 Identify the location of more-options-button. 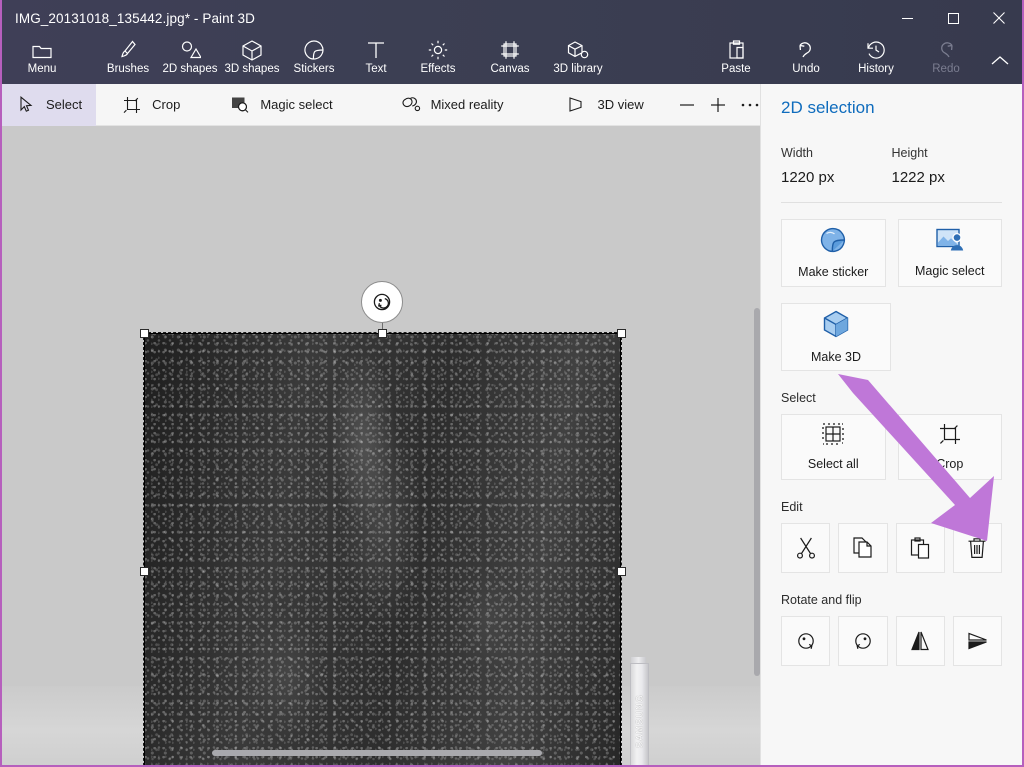
(750, 105).